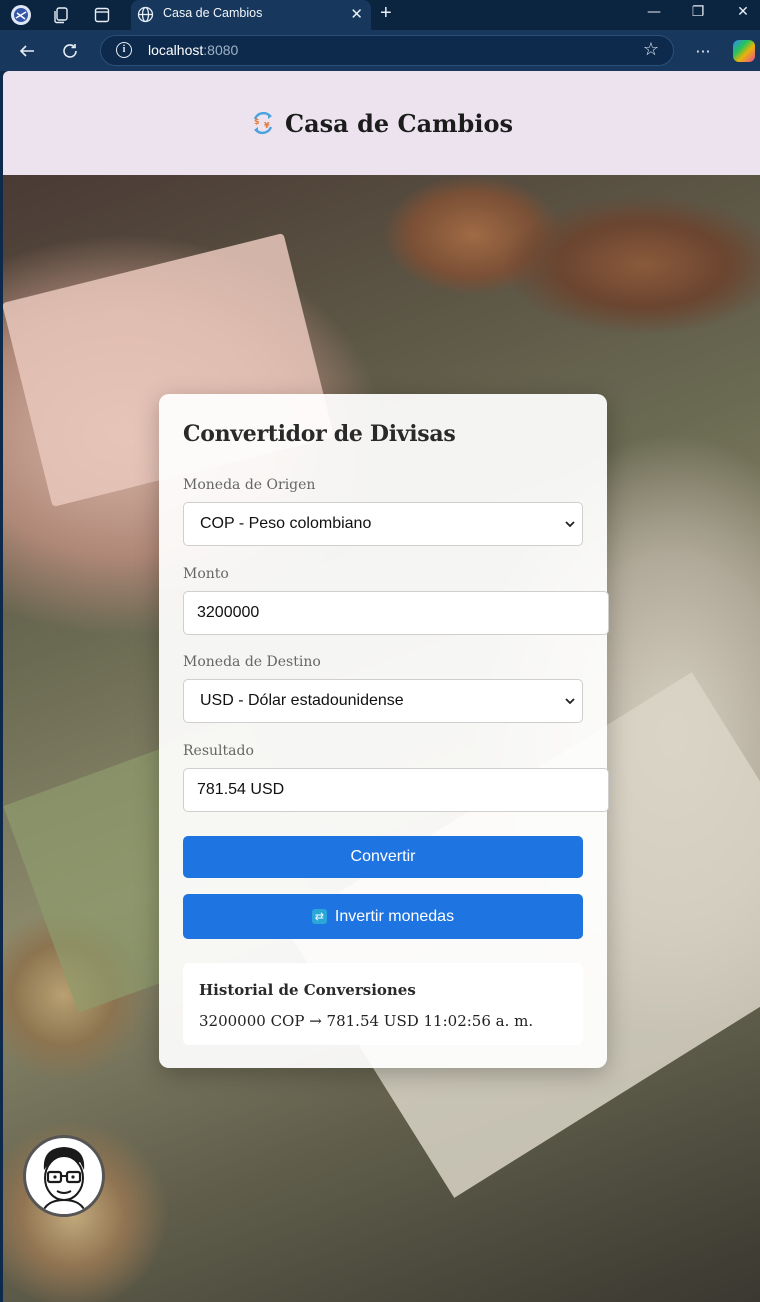 Image resolution: width=760 pixels, height=1302 pixels. What do you see at coordinates (383, 701) in the screenshot?
I see `target-currency-select: USD - Dólar estadounidense` at bounding box center [383, 701].